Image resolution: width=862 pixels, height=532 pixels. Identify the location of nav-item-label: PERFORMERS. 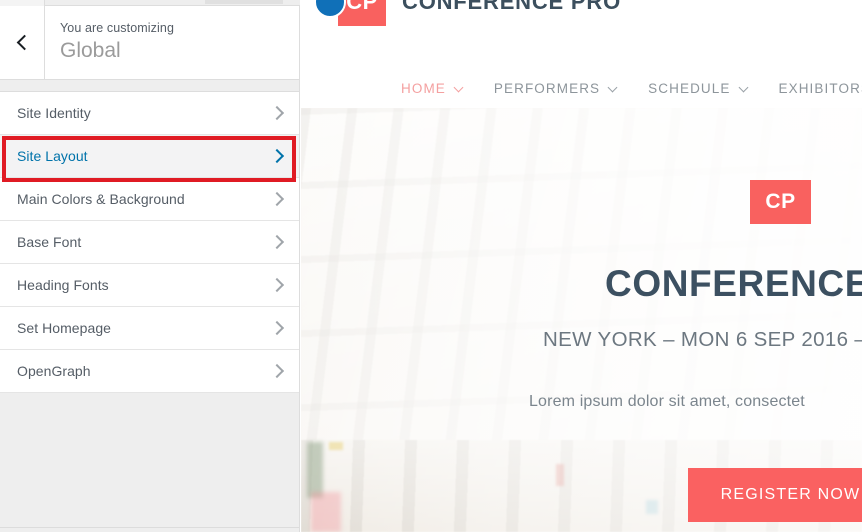
(547, 88).